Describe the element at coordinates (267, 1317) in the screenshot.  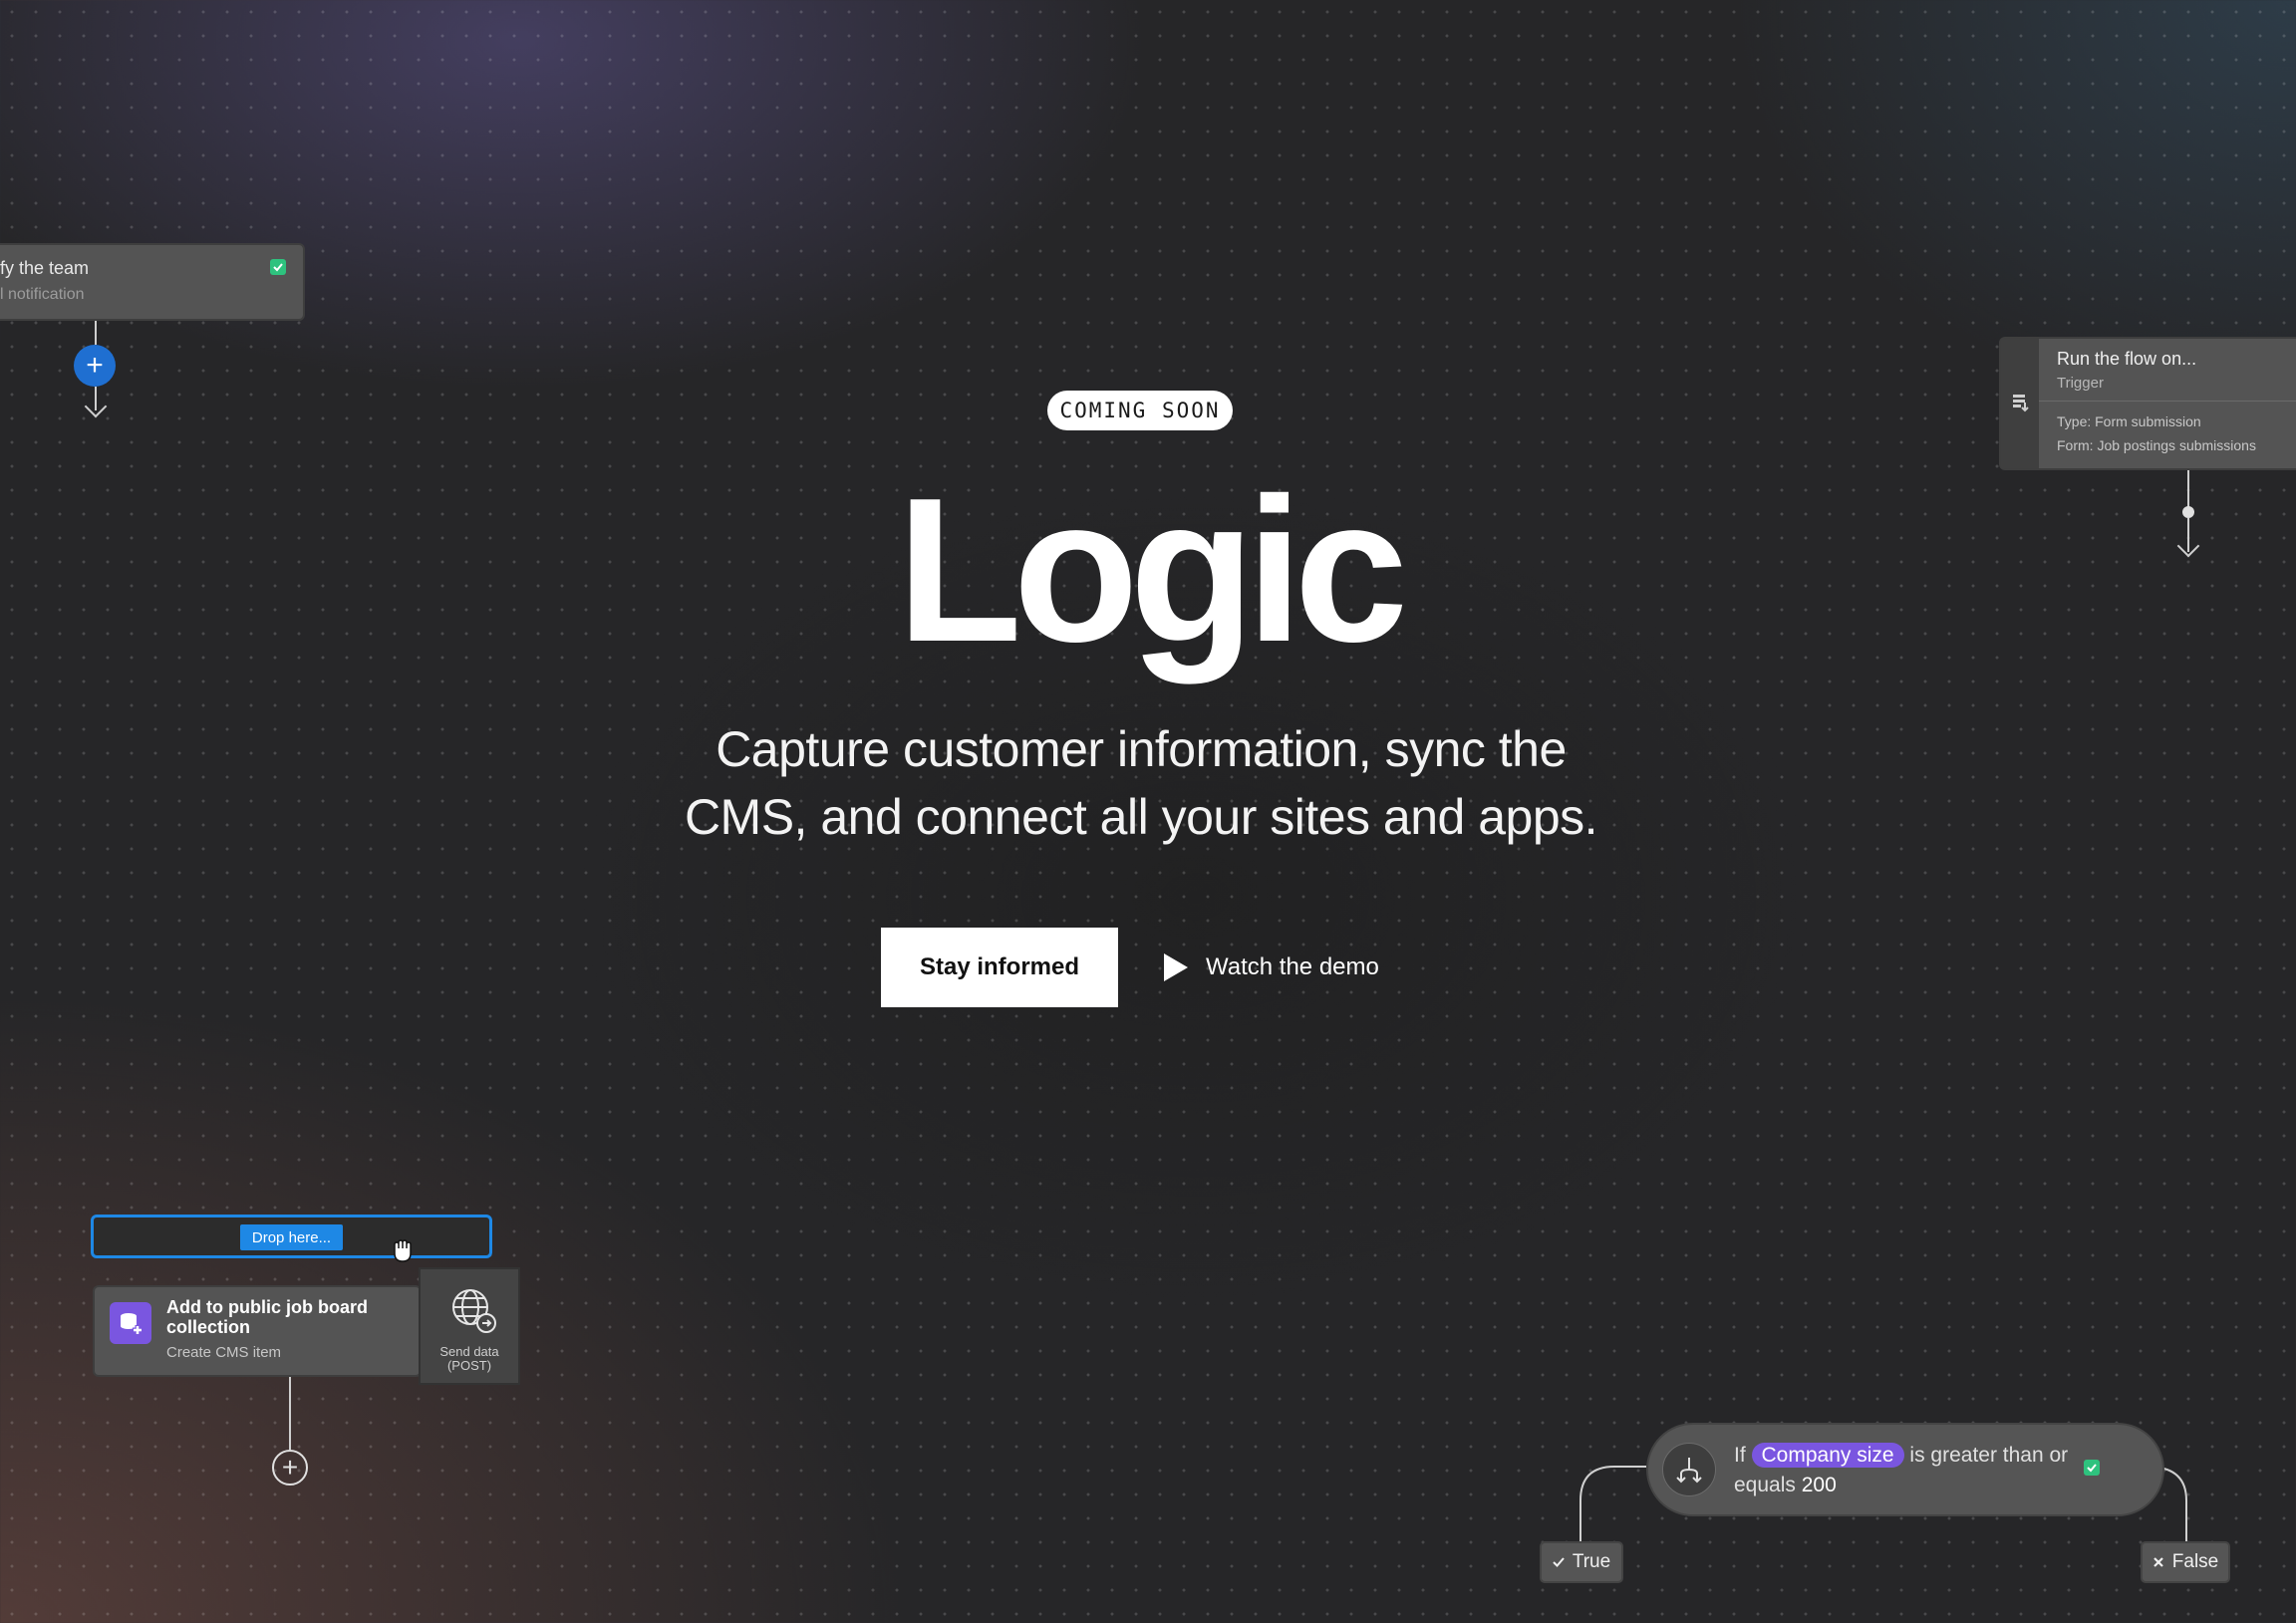
I see `job-node-title: Add to public job board collection` at that location.